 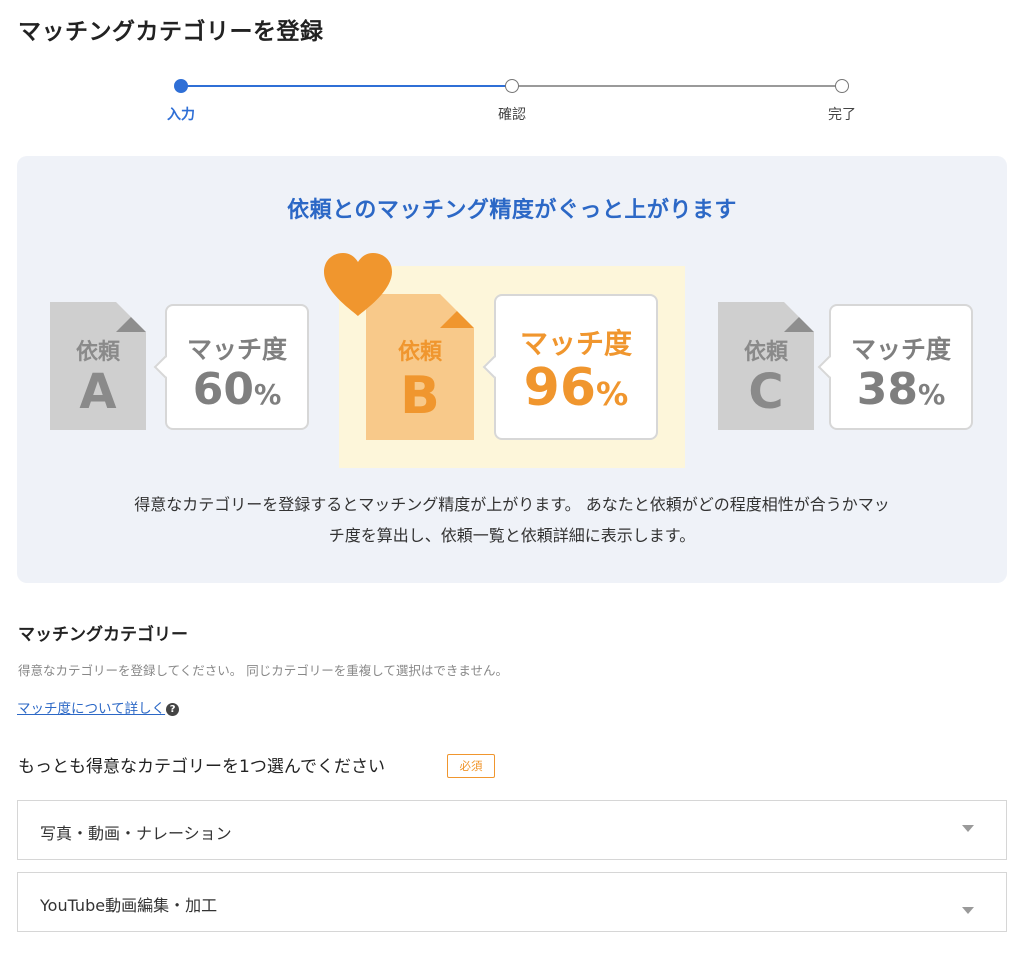 What do you see at coordinates (358, 284) in the screenshot?
I see `heart-icon` at bounding box center [358, 284].